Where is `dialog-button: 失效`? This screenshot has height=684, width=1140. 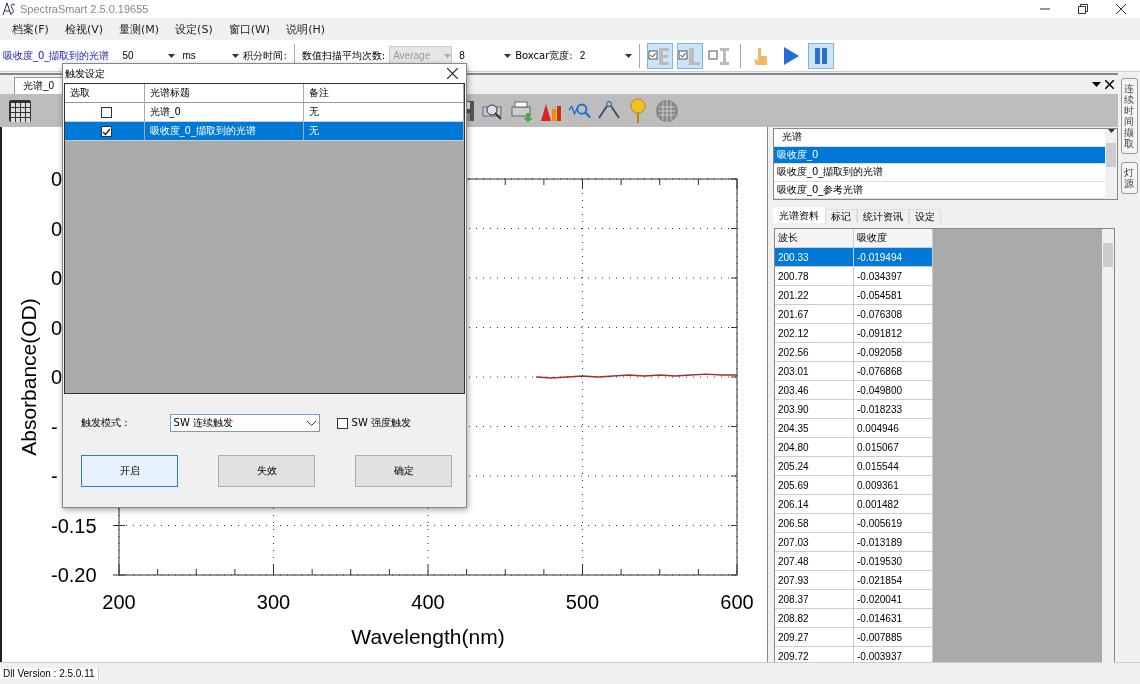
dialog-button: 失效 is located at coordinates (266, 471).